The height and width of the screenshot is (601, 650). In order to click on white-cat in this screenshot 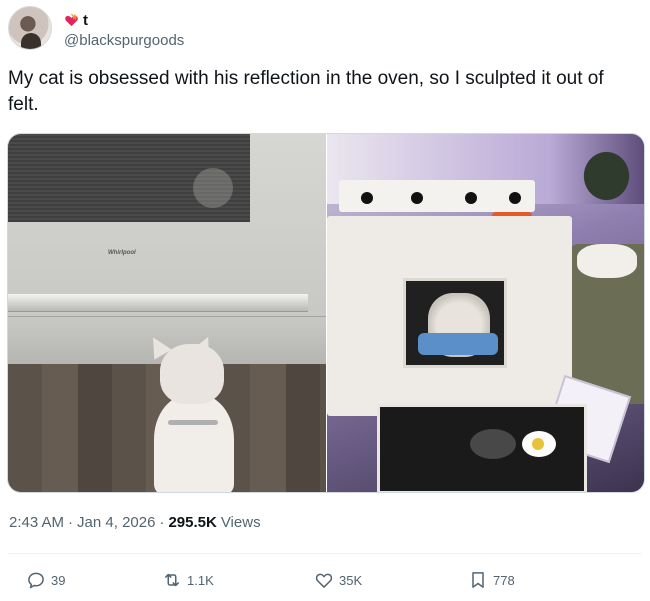, I will do `click(191, 412)`.